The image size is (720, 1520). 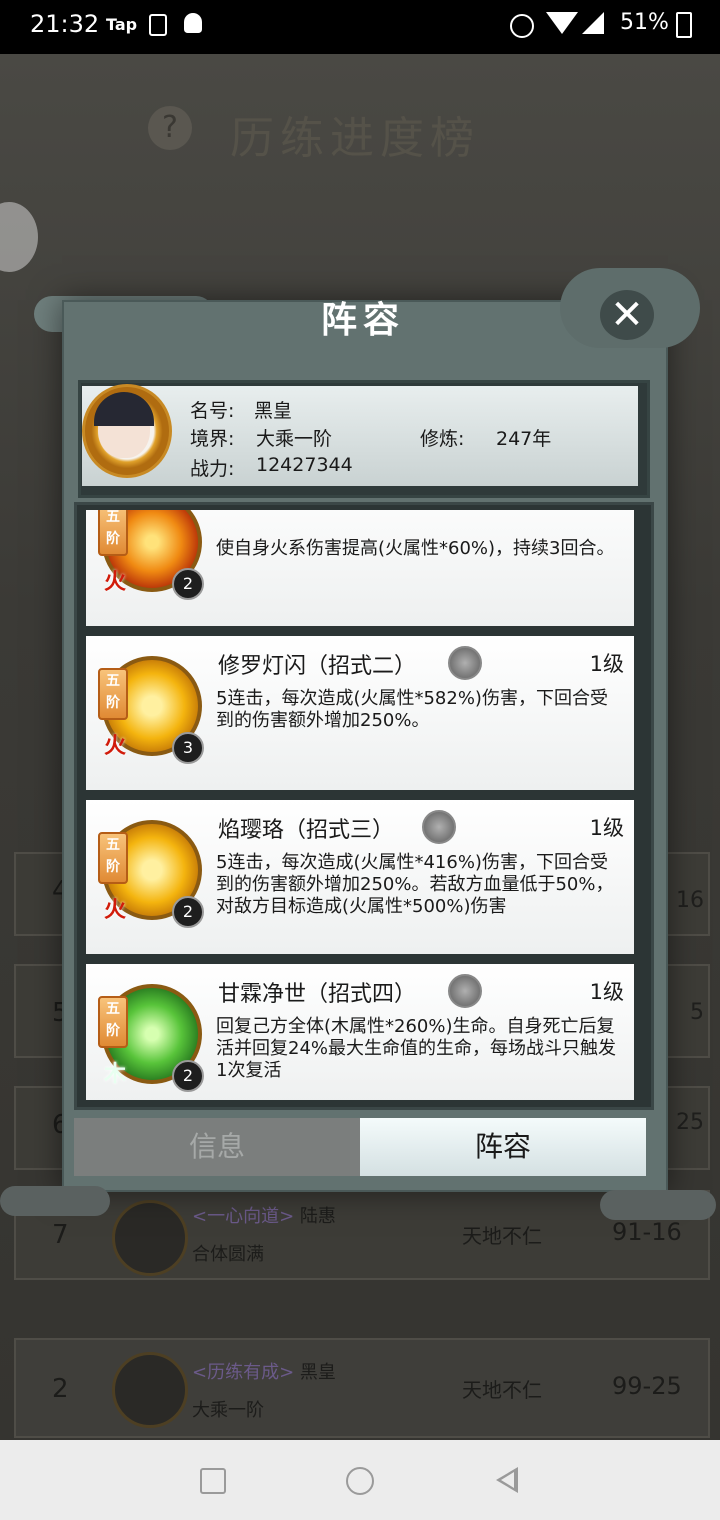 What do you see at coordinates (124, 430) in the screenshot?
I see `player-avatar` at bounding box center [124, 430].